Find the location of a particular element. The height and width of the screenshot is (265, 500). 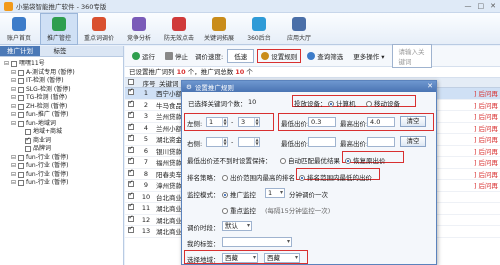

region-select-2: 西藏 is located at coordinates (282, 258).